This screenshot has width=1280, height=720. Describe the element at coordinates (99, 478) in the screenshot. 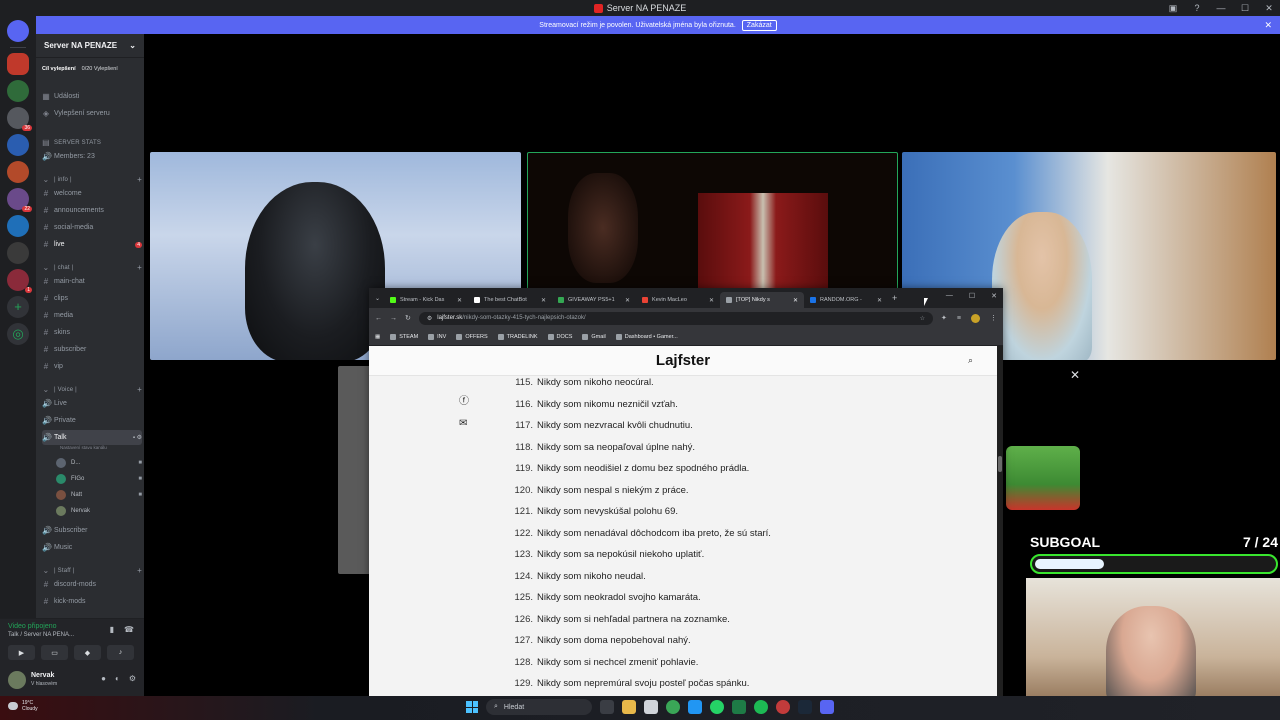

I see `voice-member: FIGo ■` at that location.